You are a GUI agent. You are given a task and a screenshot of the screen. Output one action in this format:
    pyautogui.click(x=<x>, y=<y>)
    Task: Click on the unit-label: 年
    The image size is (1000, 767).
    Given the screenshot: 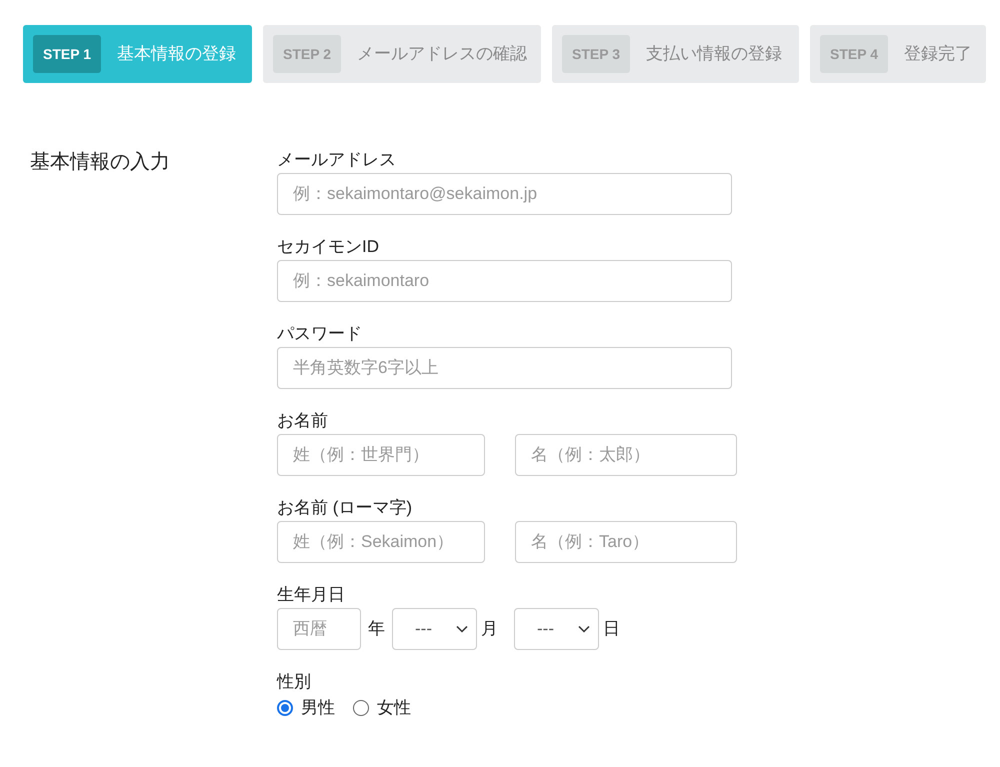 What is the action you would take?
    pyautogui.click(x=376, y=629)
    